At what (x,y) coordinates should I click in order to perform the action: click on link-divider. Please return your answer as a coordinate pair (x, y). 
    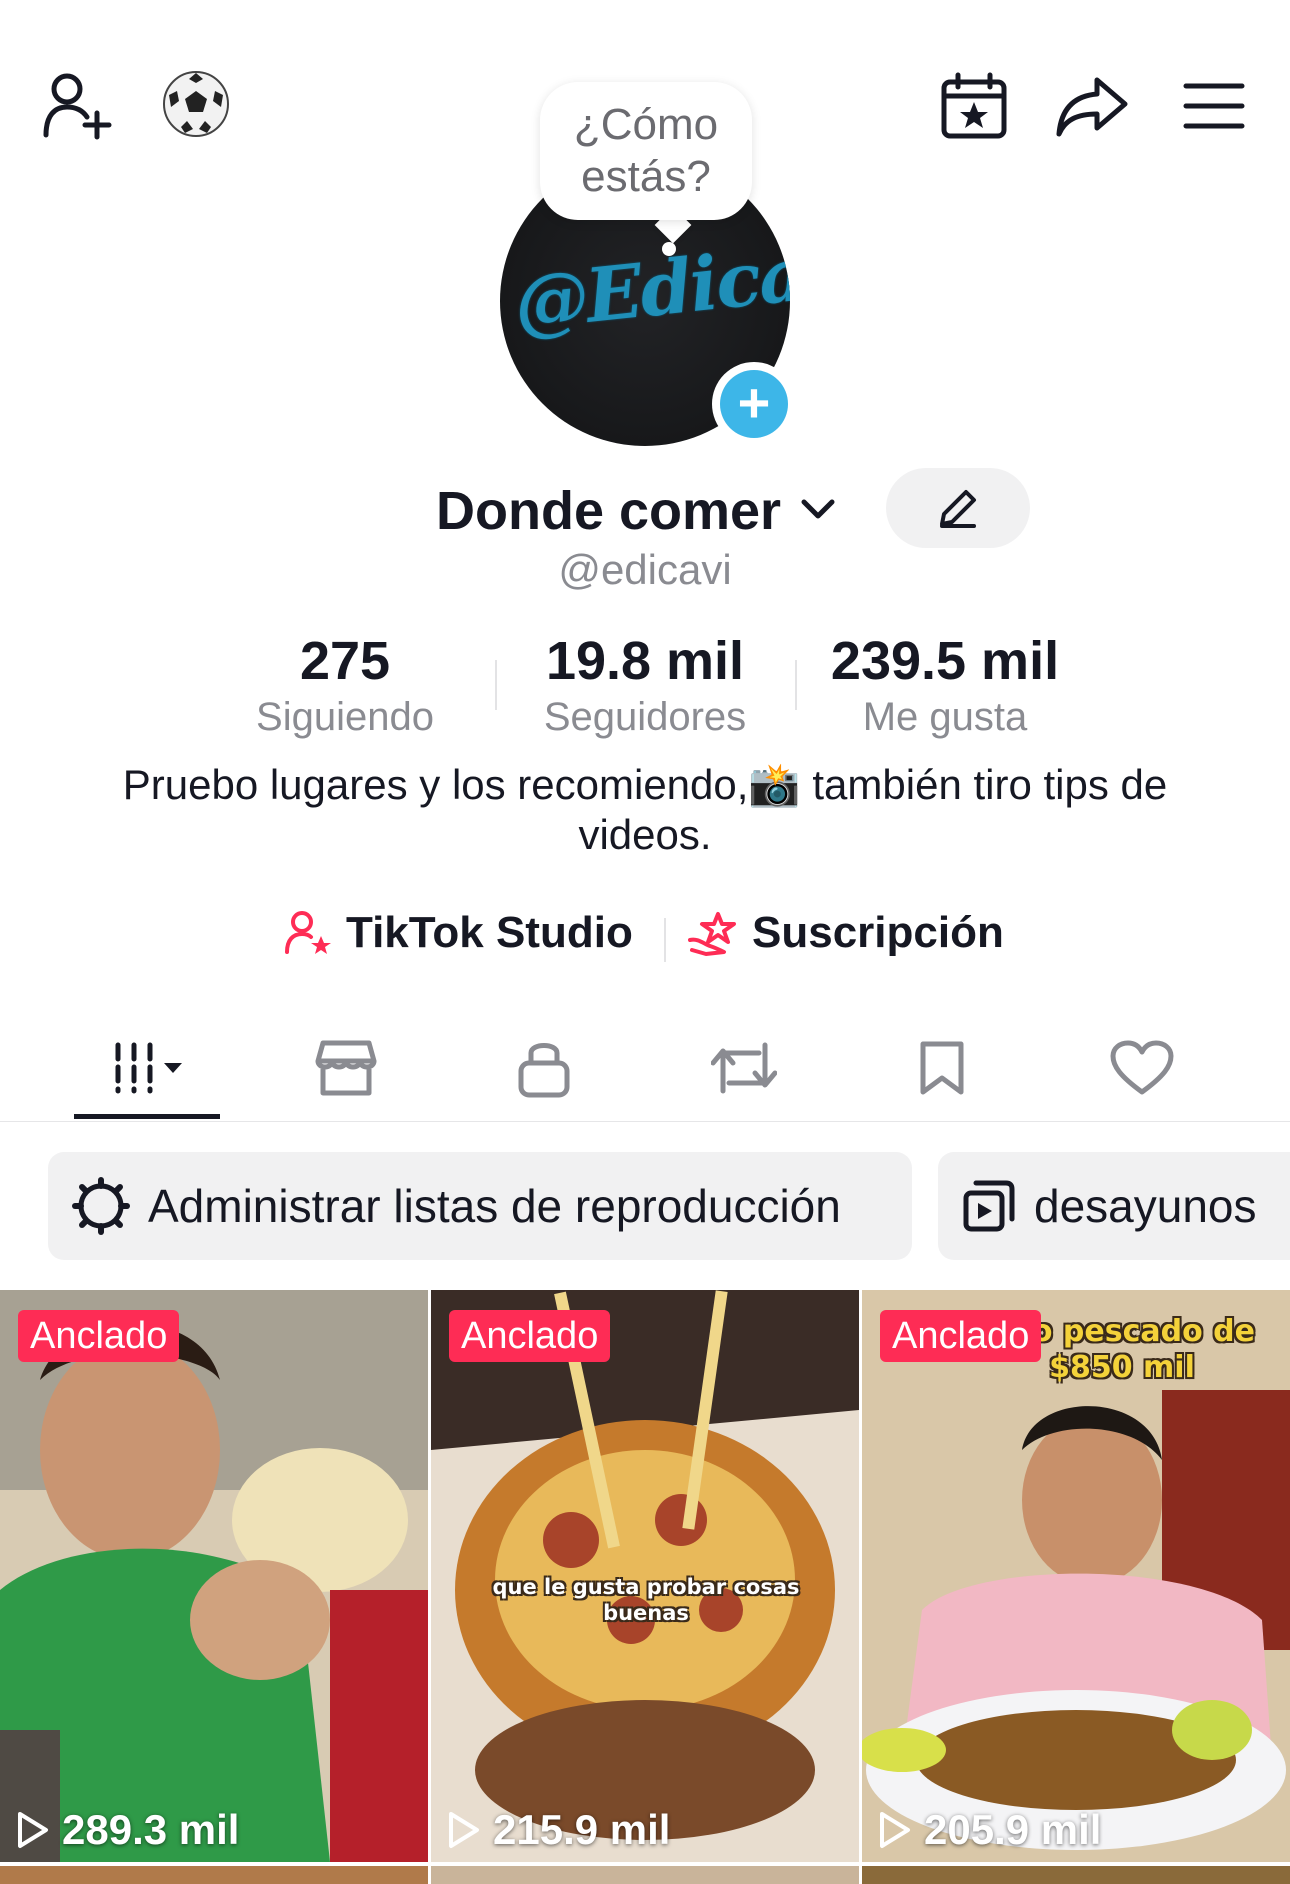
    Looking at the image, I should click on (665, 940).